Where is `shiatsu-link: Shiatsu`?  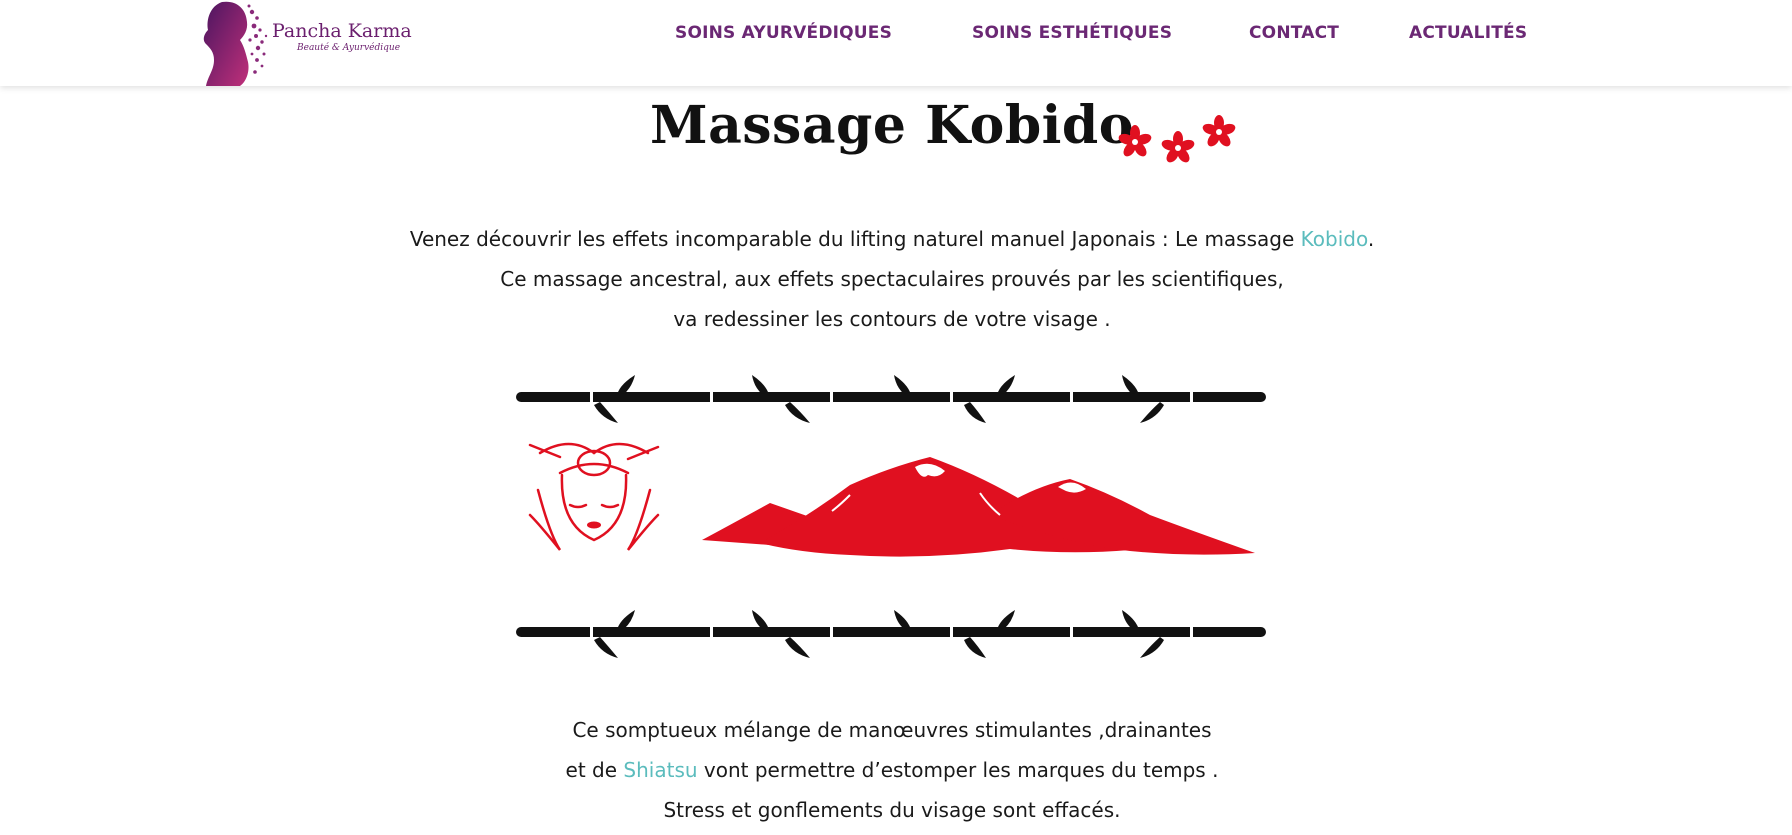 shiatsu-link: Shiatsu is located at coordinates (660, 770).